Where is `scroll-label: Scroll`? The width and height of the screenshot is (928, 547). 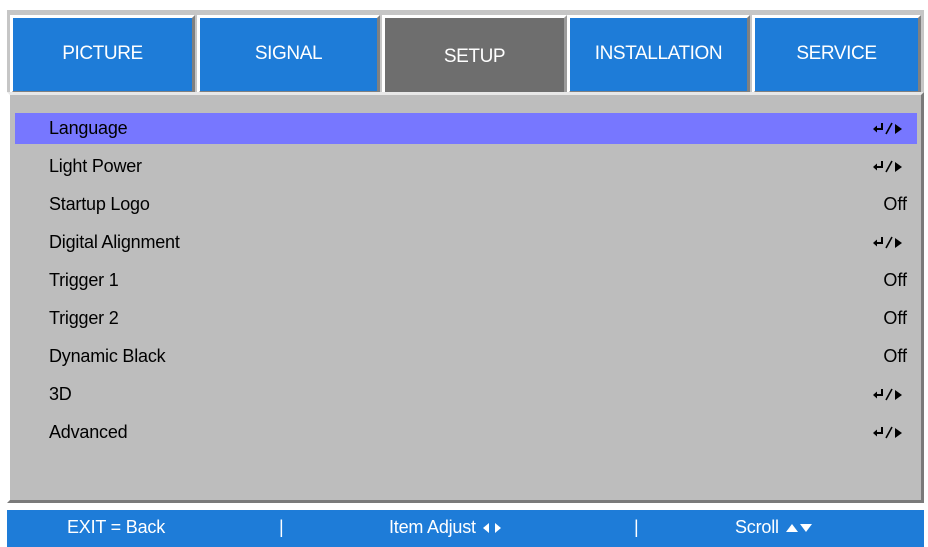 scroll-label: Scroll is located at coordinates (757, 527).